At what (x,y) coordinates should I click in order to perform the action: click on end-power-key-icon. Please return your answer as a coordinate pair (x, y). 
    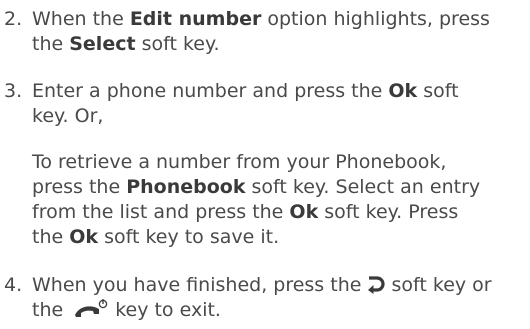
    Looking at the image, I should click on (91, 309).